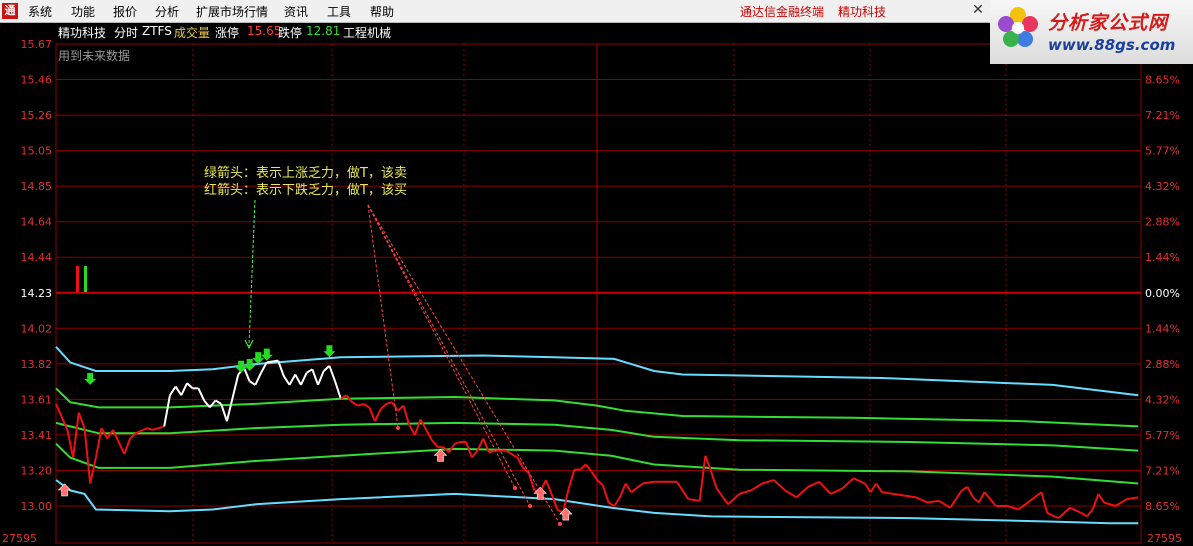 The width and height of the screenshot is (1193, 546). What do you see at coordinates (382, 11) in the screenshot?
I see `menu-item-help: 帮助` at bounding box center [382, 11].